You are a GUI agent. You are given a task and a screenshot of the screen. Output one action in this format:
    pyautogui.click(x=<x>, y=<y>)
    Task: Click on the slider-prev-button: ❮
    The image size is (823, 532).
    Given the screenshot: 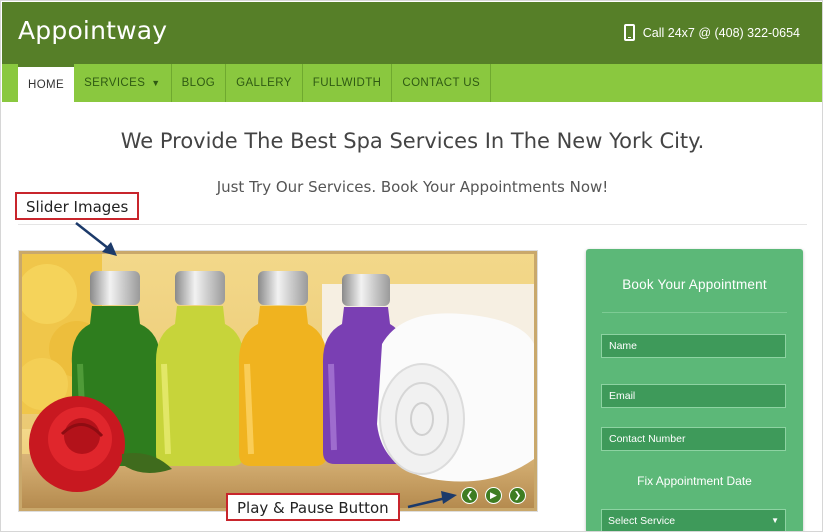 What is the action you would take?
    pyautogui.click(x=469, y=495)
    